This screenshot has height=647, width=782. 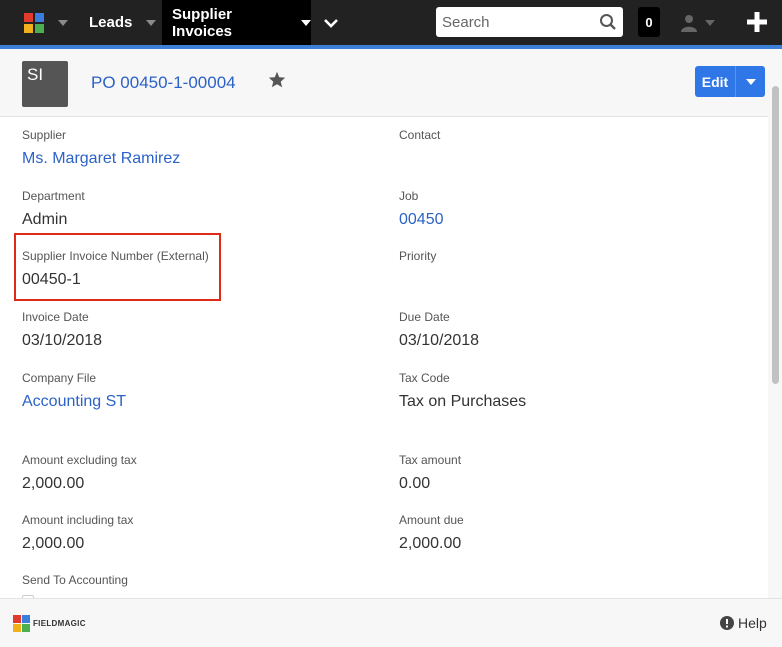 What do you see at coordinates (409, 196) in the screenshot?
I see `field-label: Job` at bounding box center [409, 196].